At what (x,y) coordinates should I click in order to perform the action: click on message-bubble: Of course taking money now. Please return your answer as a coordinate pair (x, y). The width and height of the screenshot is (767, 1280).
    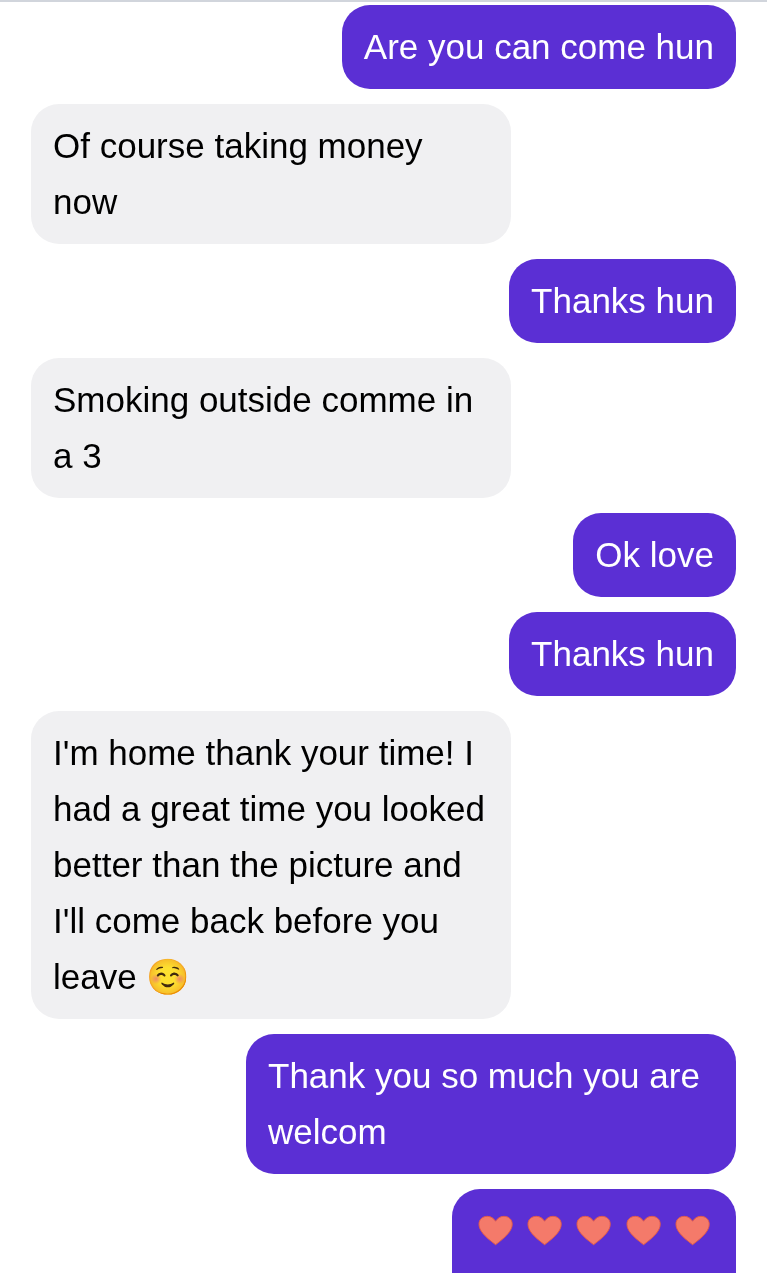
    Looking at the image, I should click on (271, 174).